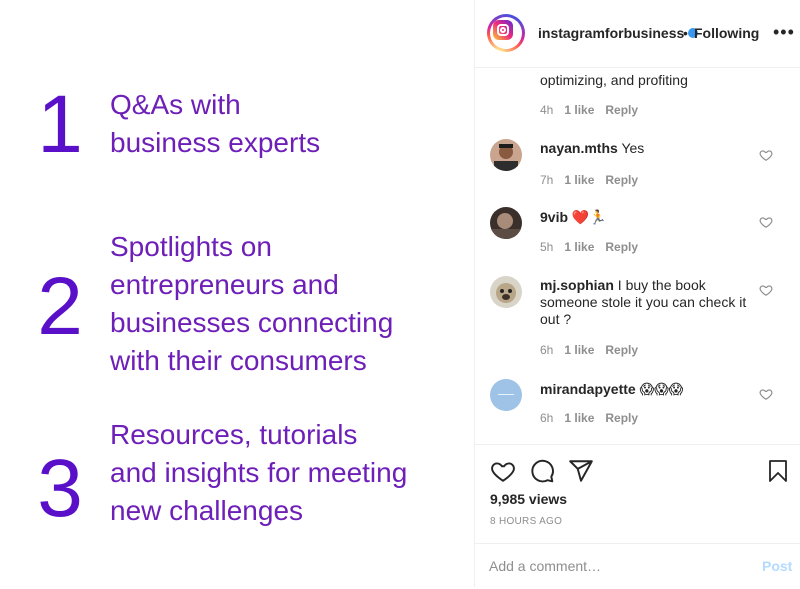  I want to click on share-send-icon, so click(581, 471).